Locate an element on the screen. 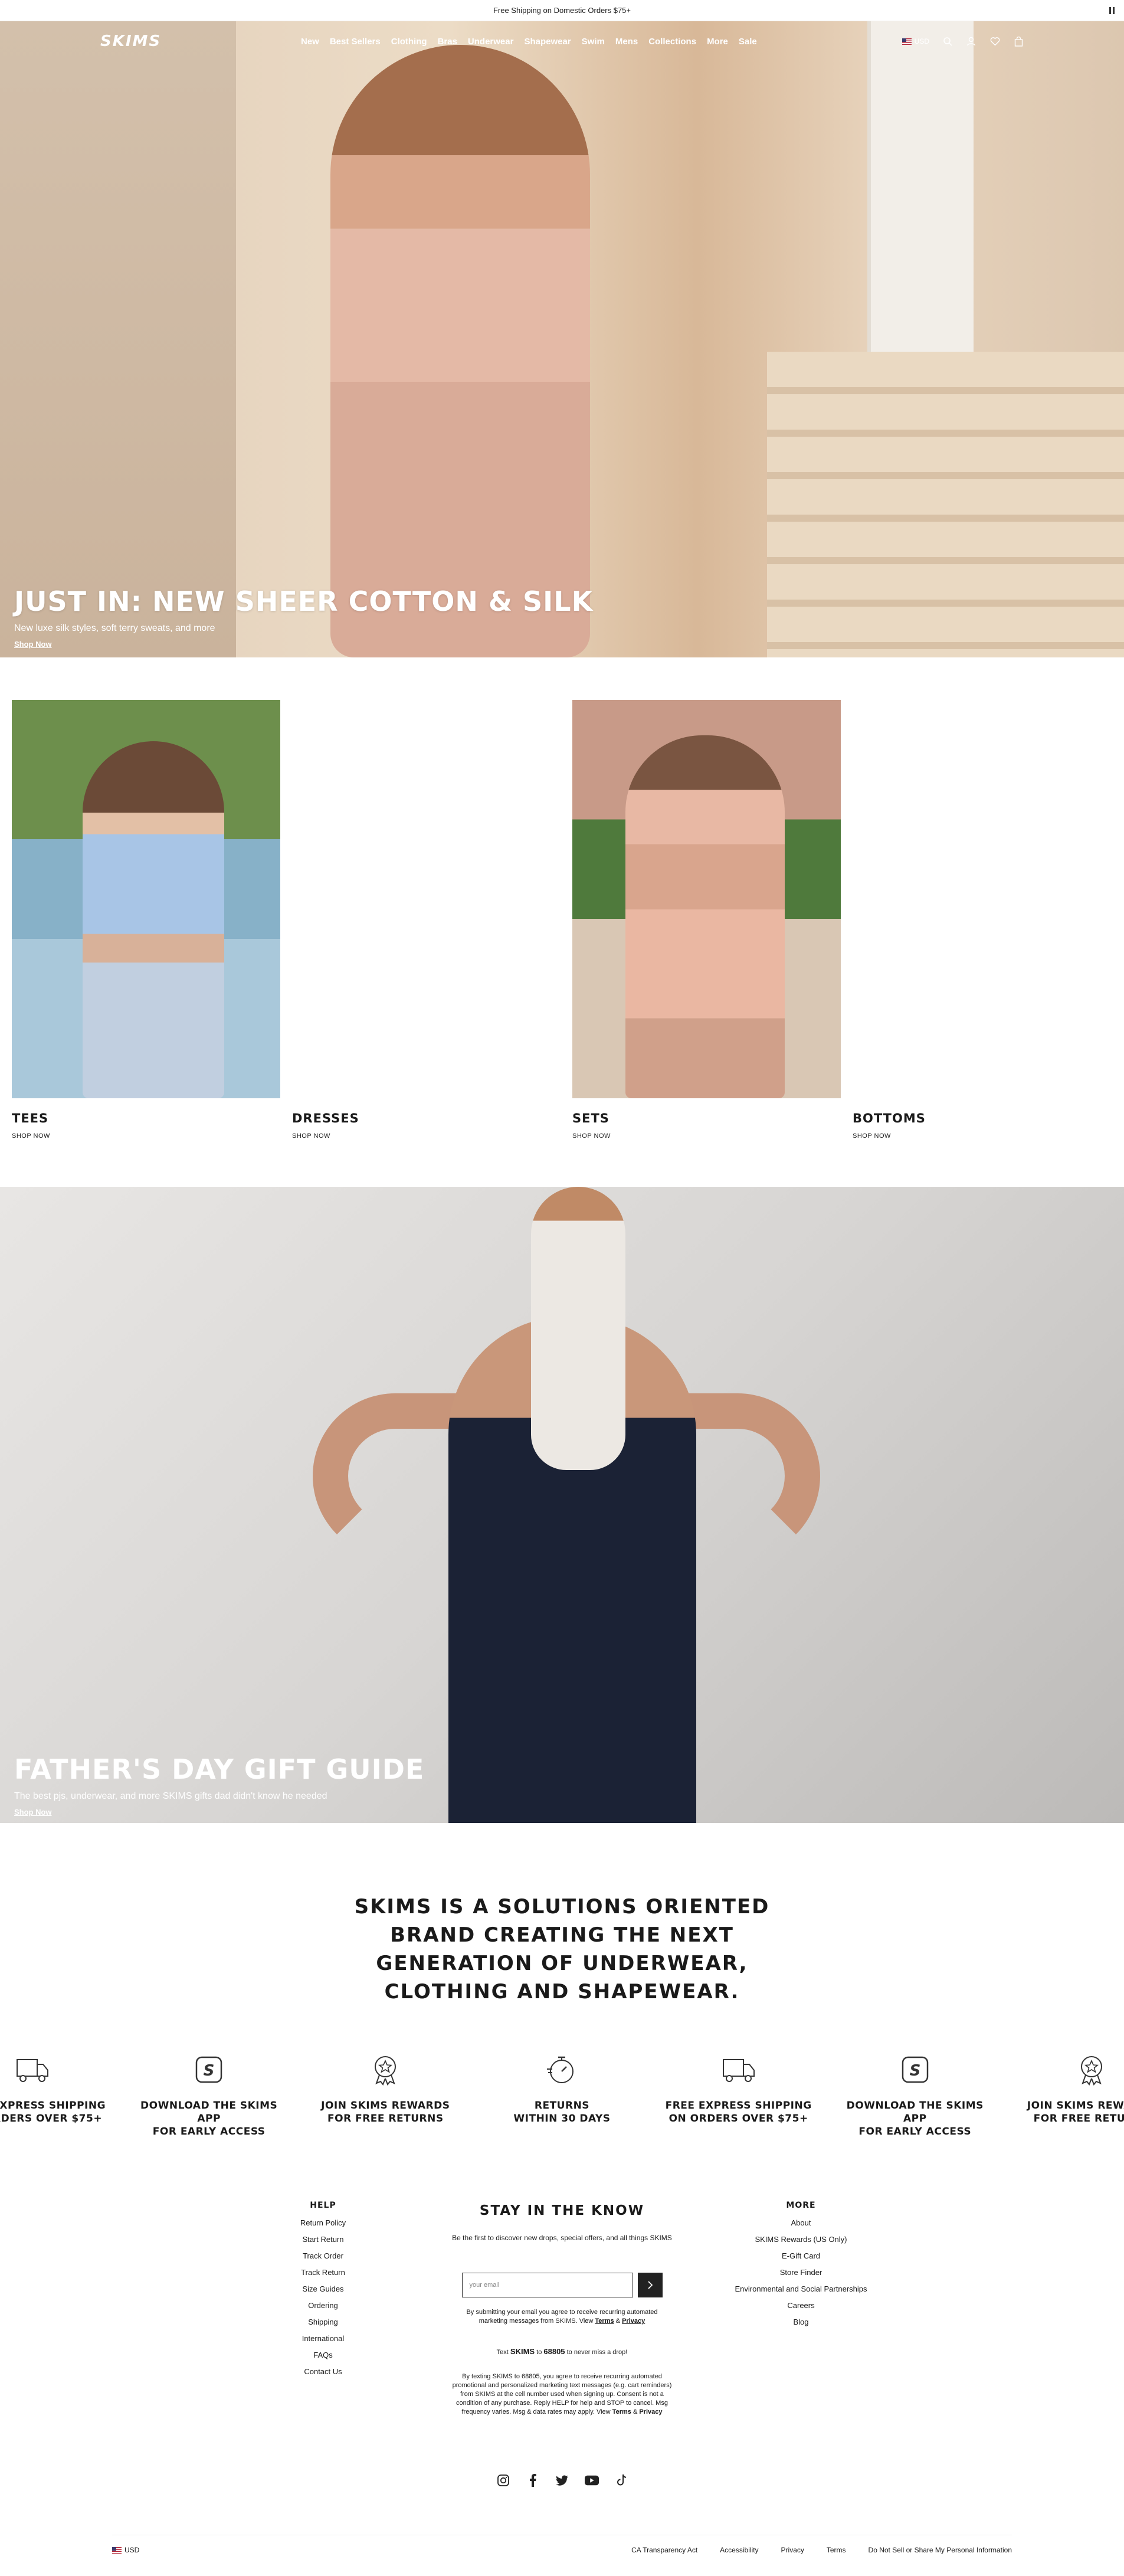 This screenshot has height=2576, width=1124. legal-link-privacy: Privacy is located at coordinates (792, 2561).